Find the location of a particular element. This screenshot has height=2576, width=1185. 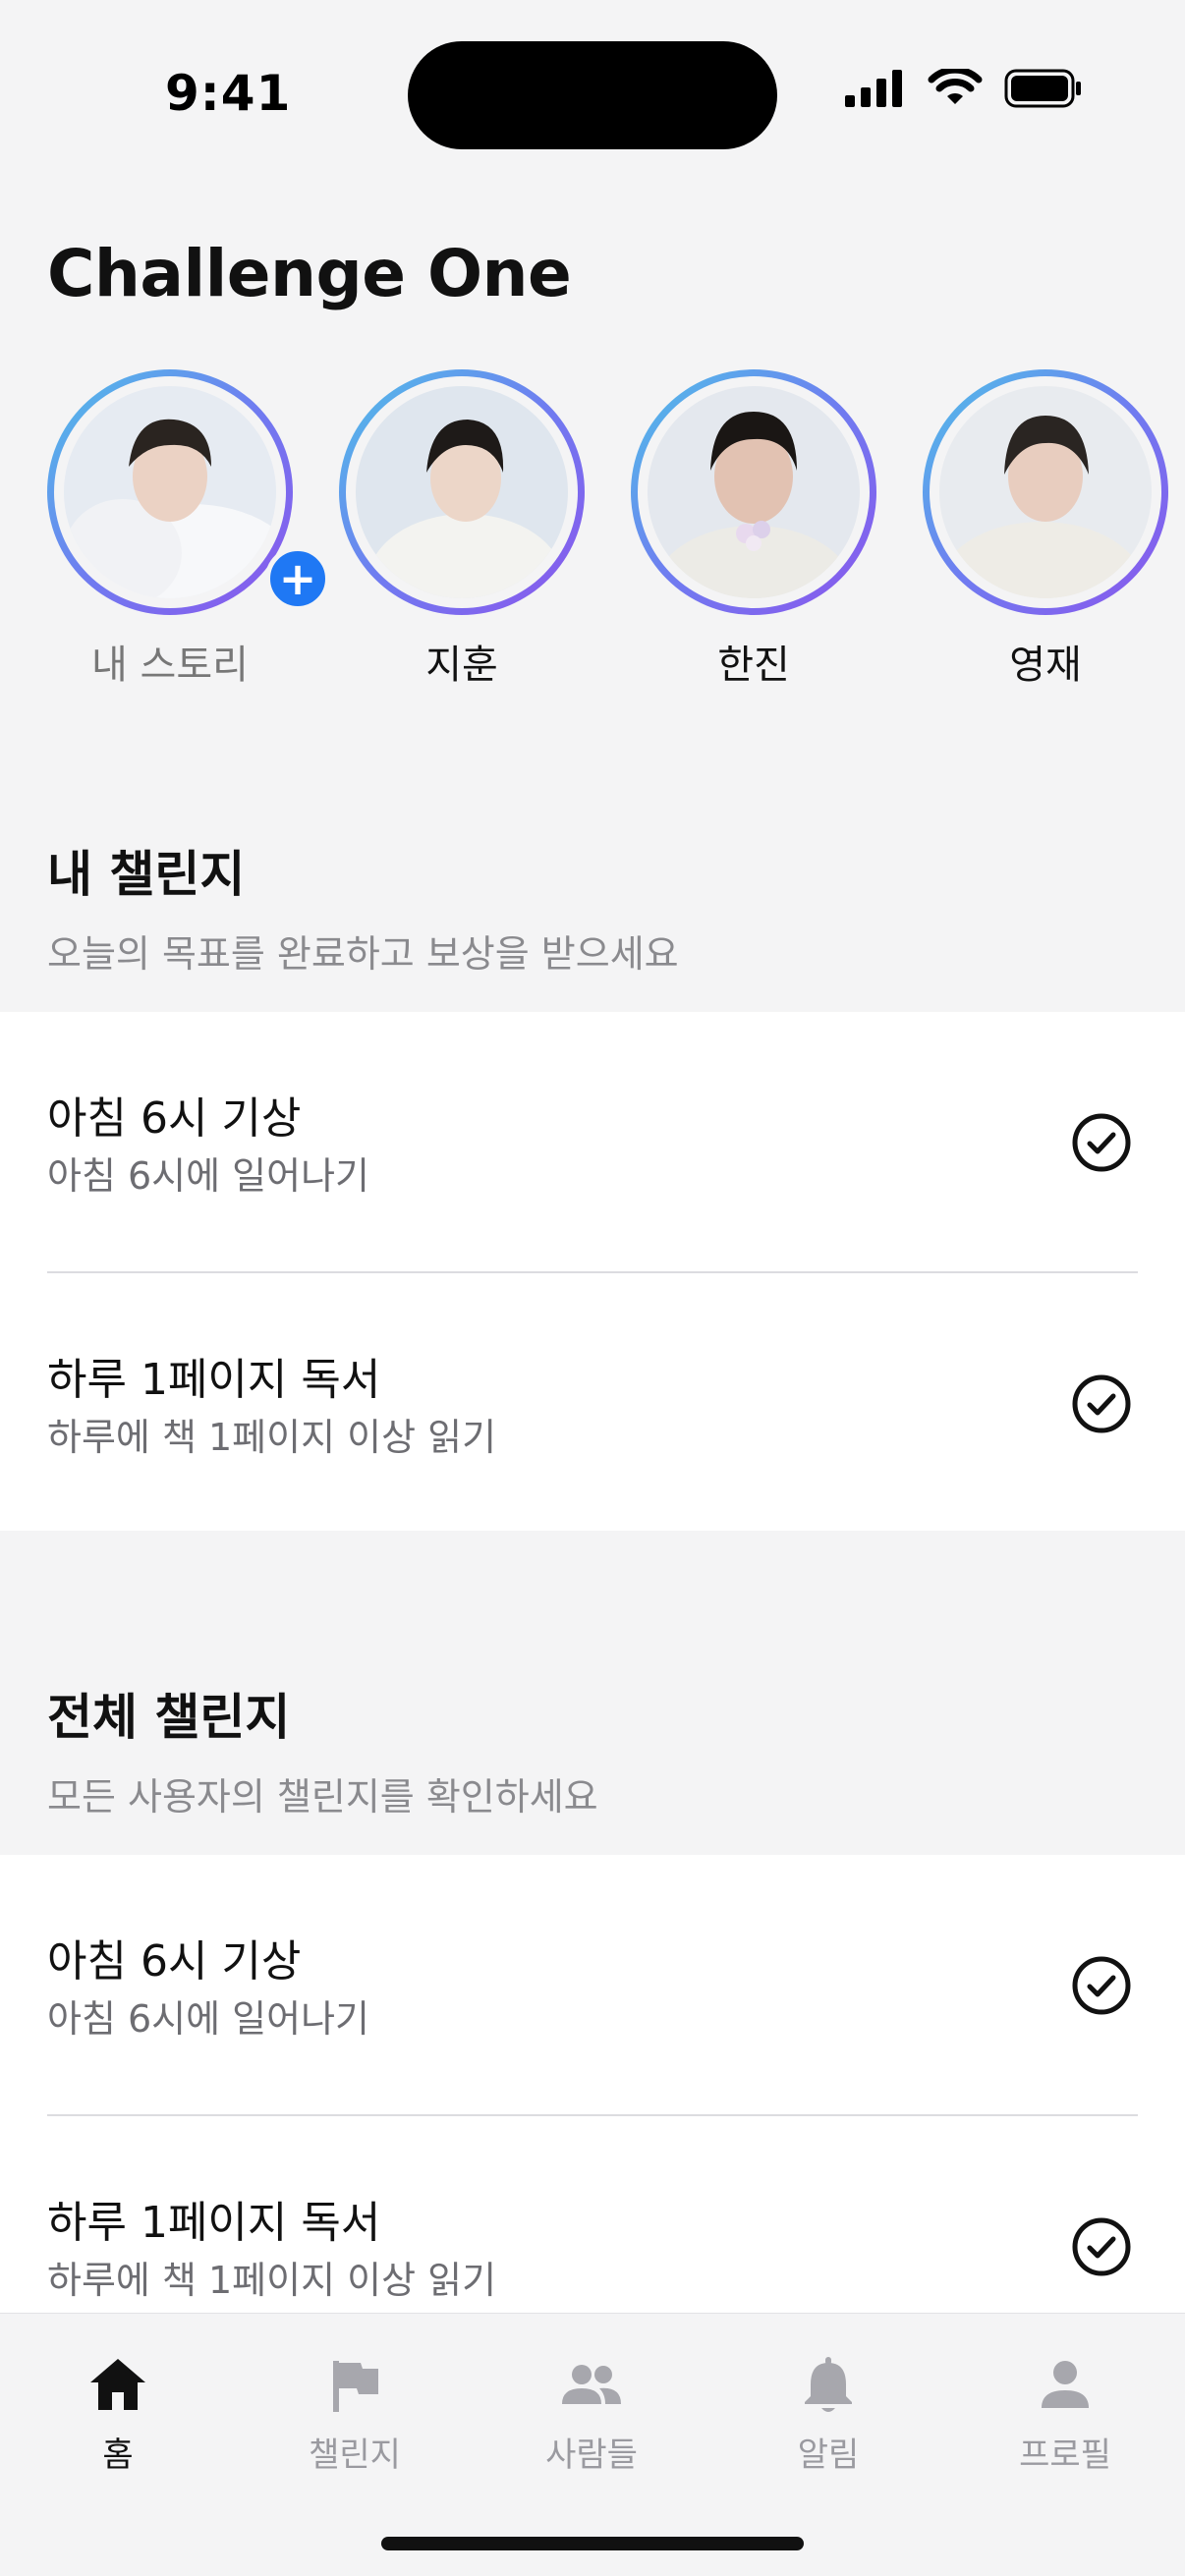

section-title: 내 챌린지 is located at coordinates (147, 874).